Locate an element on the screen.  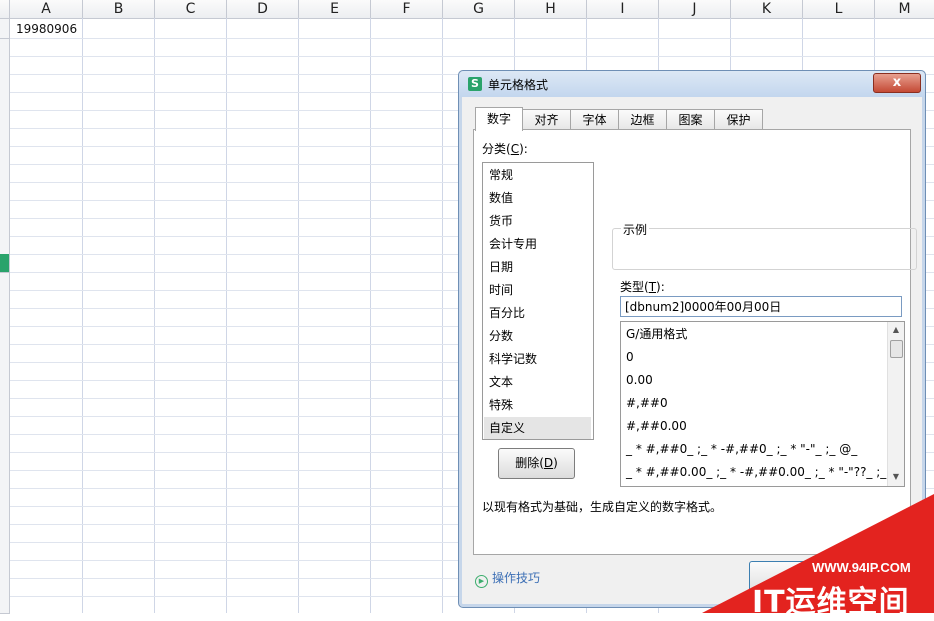
category-item: 特殊 is located at coordinates (537, 405).